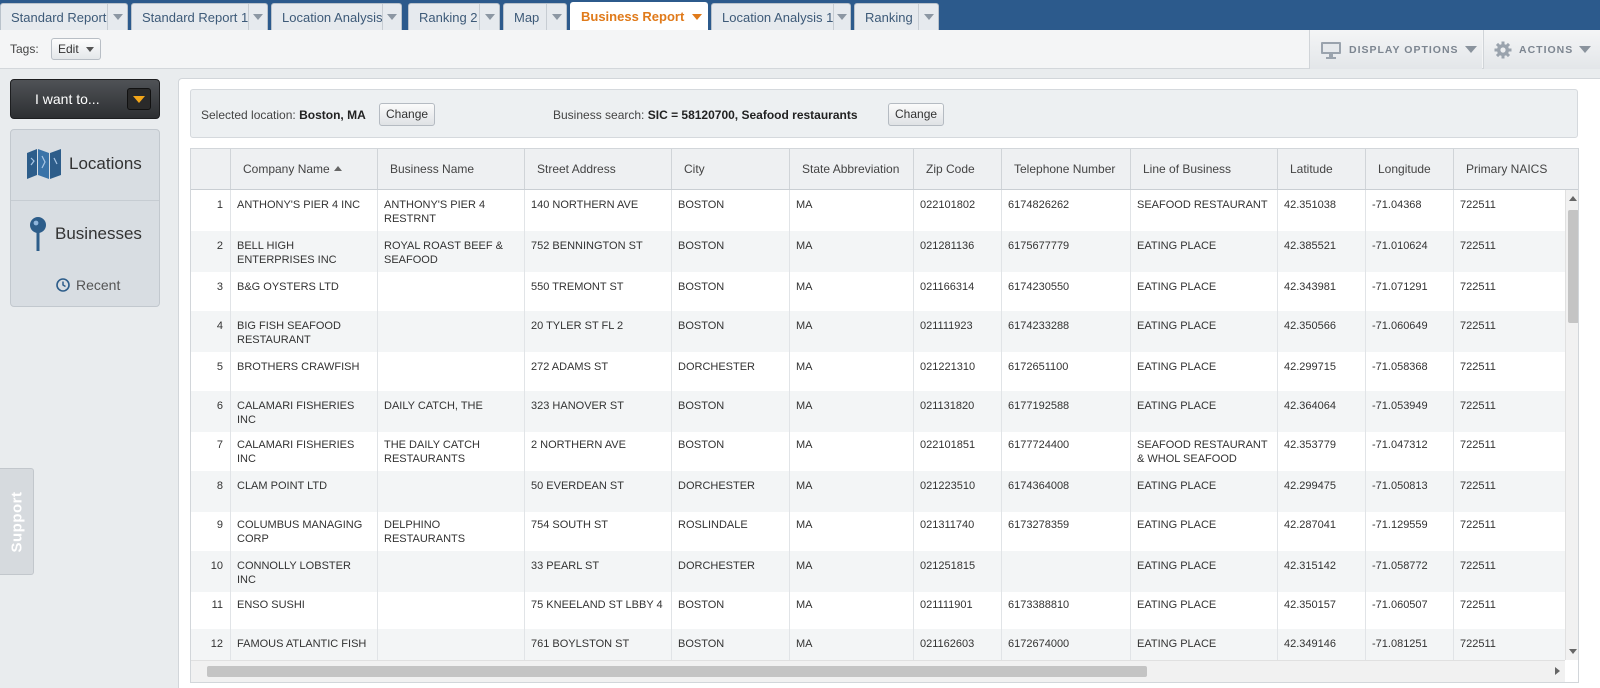  I want to click on column-header-business-name: Business Name, so click(451, 169).